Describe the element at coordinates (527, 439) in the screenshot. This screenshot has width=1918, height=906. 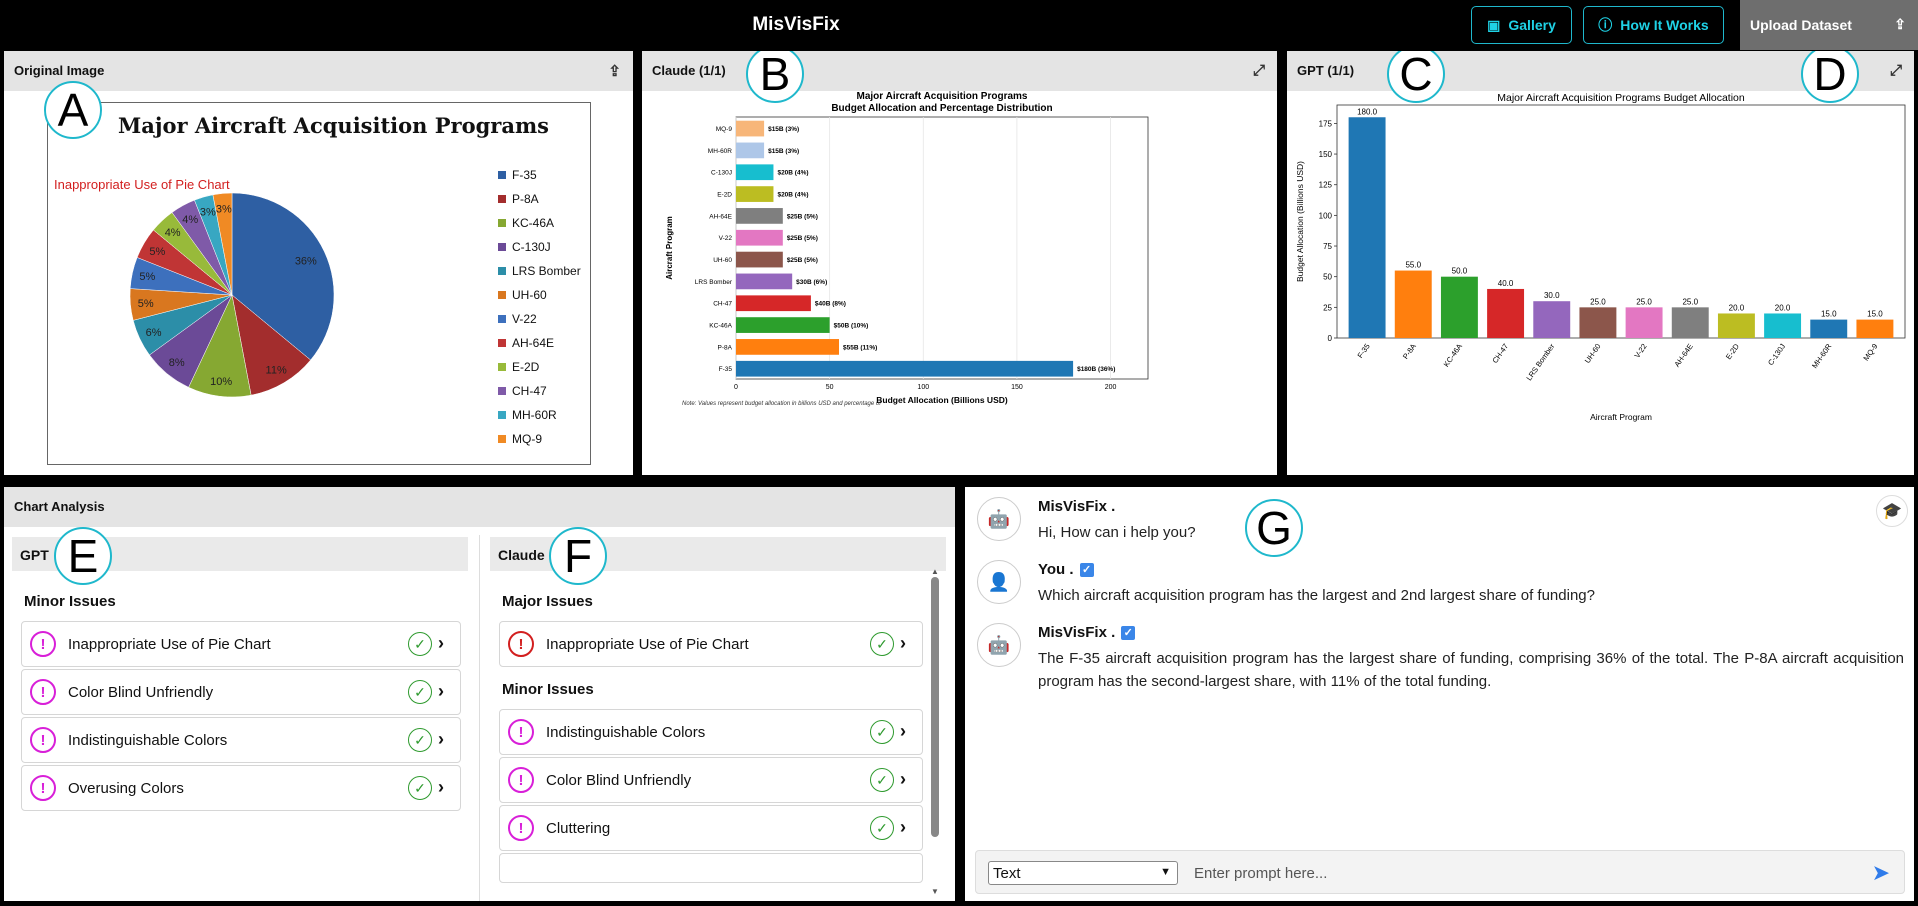
I see `legend-label: MQ-9` at that location.